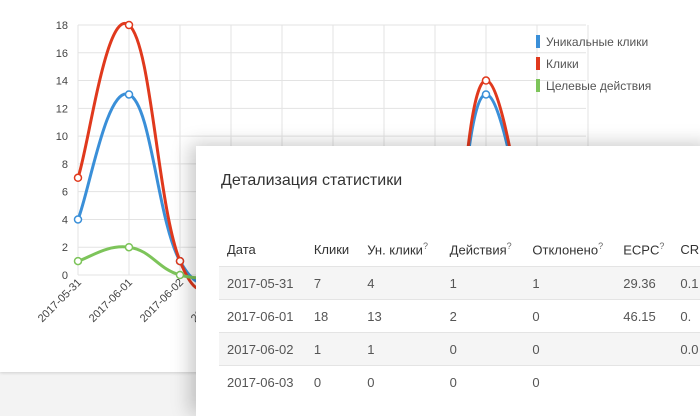 The image size is (700, 416). I want to click on cell-actions: 2, so click(483, 316).